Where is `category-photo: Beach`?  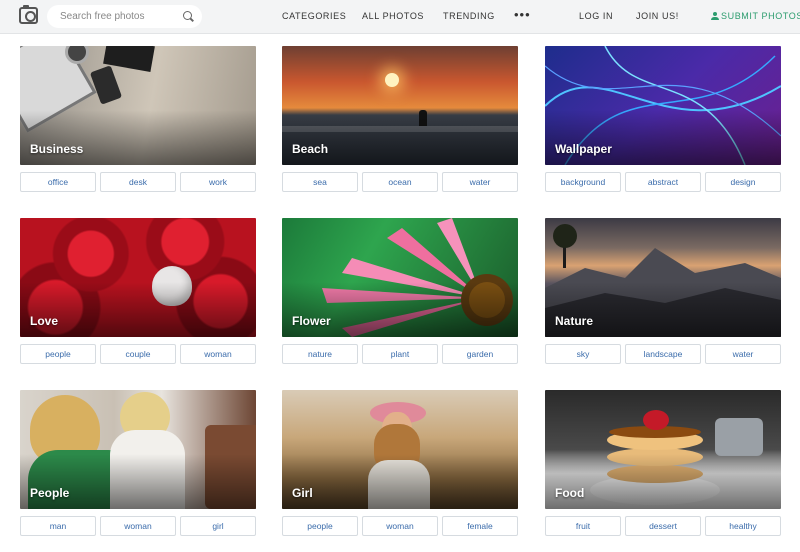 category-photo: Beach is located at coordinates (400, 105).